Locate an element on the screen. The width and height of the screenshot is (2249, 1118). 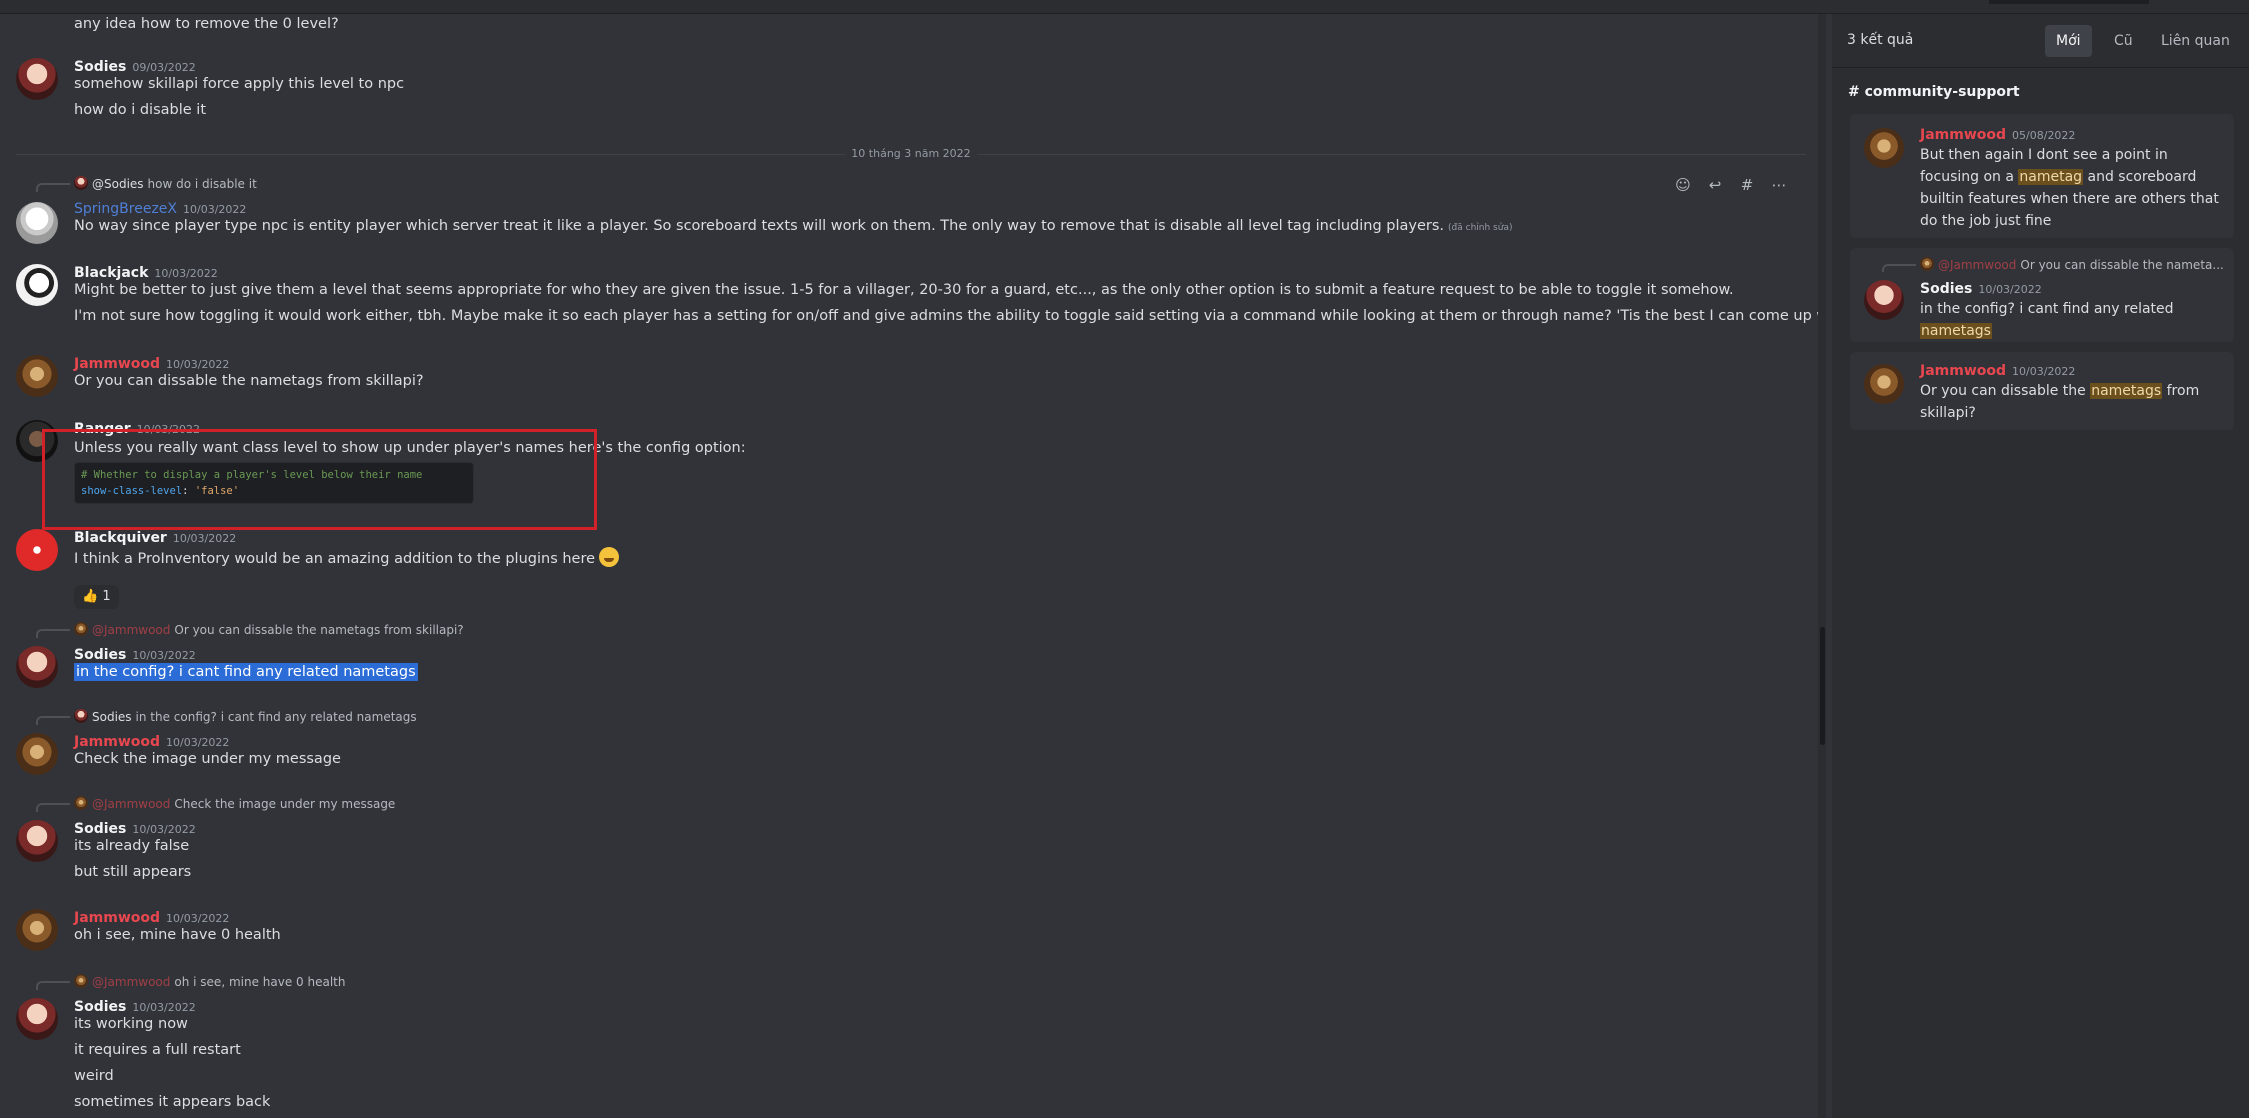
message-text: its working now is located at coordinates (131, 1024).